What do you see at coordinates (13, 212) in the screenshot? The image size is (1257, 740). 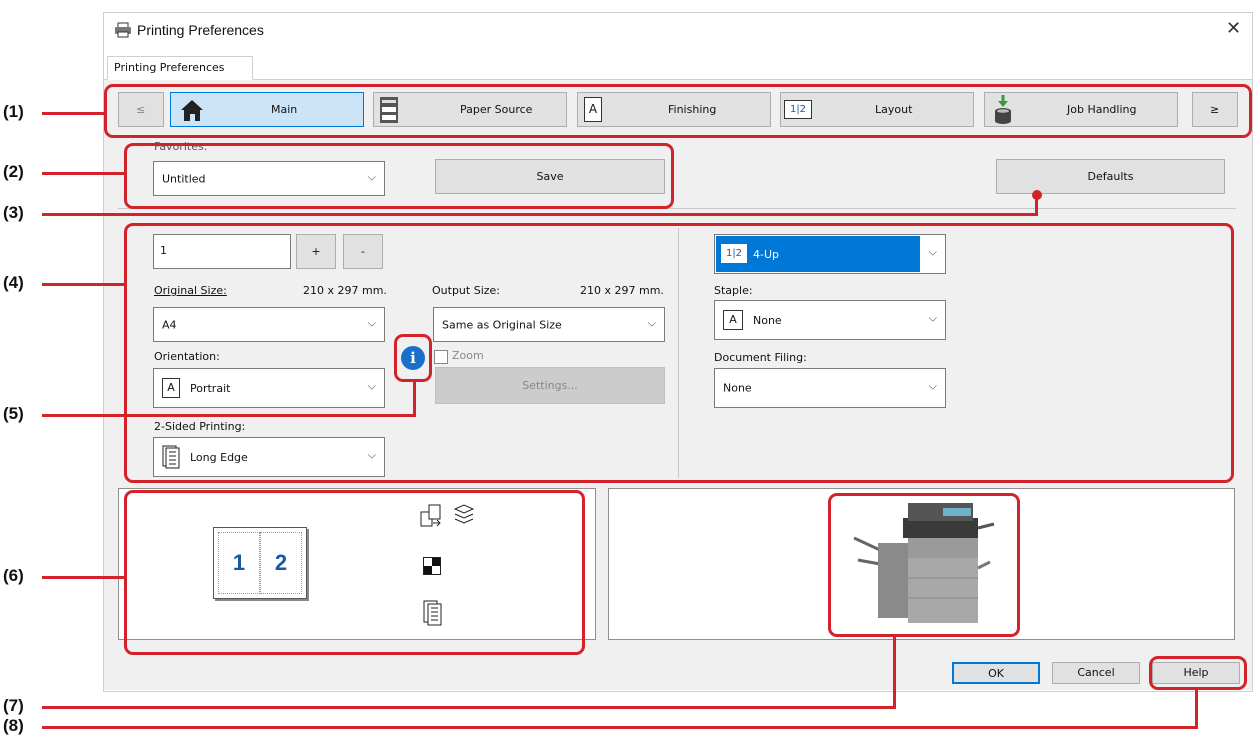 I see `callout-label-3: (3)` at bounding box center [13, 212].